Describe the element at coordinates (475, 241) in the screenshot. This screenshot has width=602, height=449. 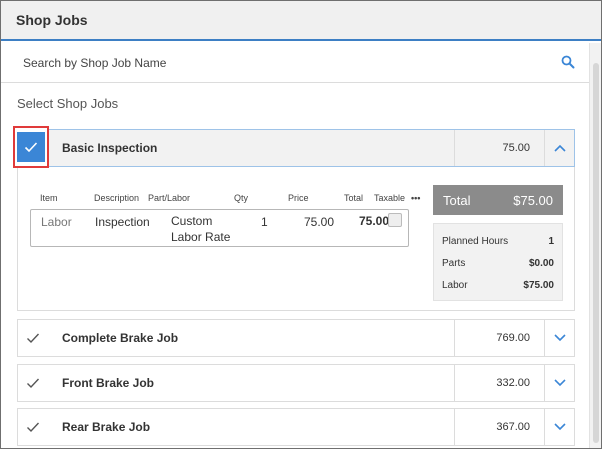
I see `summary-label: Planned Hours` at that location.